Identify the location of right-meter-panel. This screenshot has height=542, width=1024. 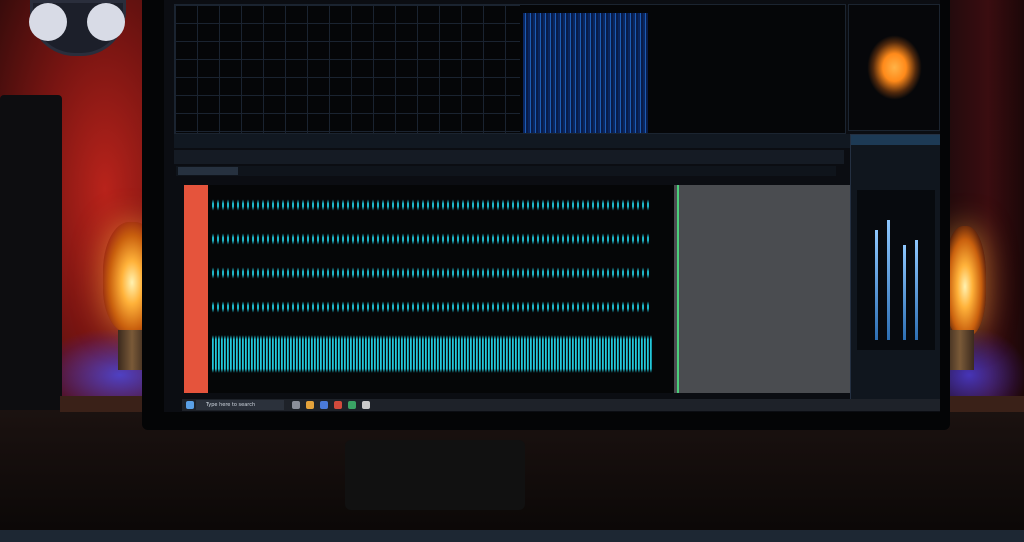
(895, 270).